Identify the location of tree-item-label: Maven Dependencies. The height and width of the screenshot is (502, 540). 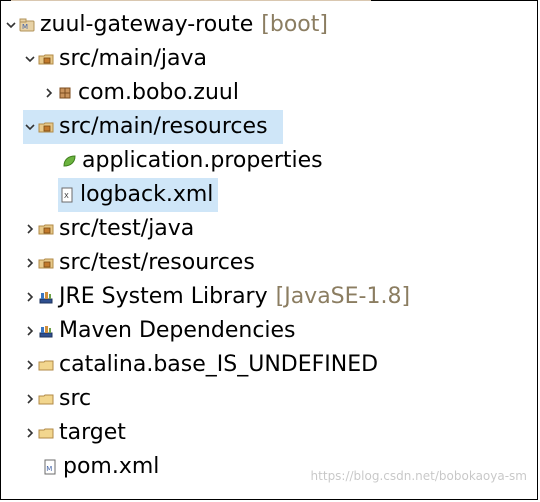
(177, 330).